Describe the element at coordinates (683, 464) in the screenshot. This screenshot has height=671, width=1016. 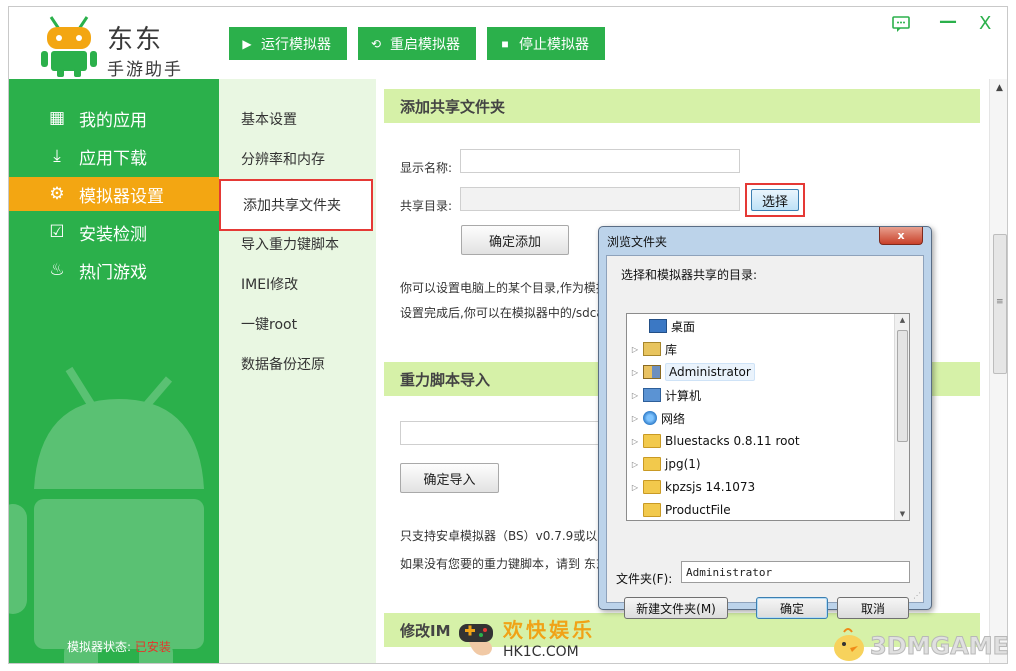
I see `tree-item-label: jpg(1)` at that location.